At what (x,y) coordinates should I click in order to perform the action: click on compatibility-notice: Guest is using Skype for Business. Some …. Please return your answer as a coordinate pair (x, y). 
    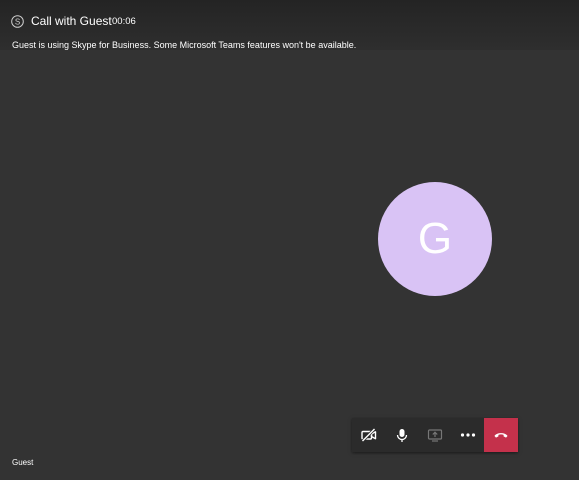
    Looking at the image, I should click on (184, 45).